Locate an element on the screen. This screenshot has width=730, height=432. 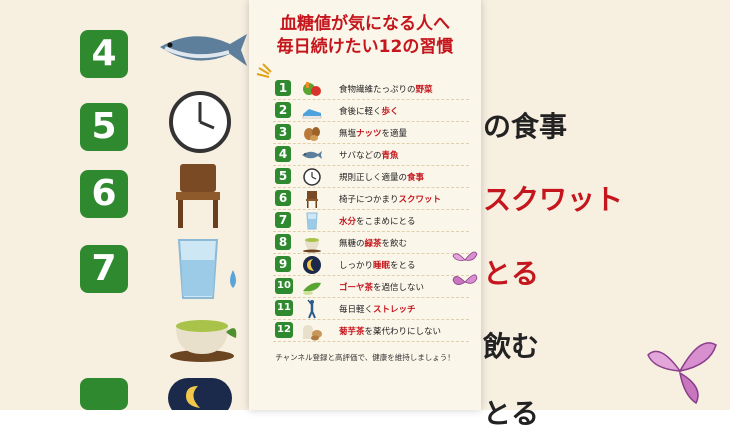
item-text: 椅子につかまりスクワット is located at coordinates (390, 200).